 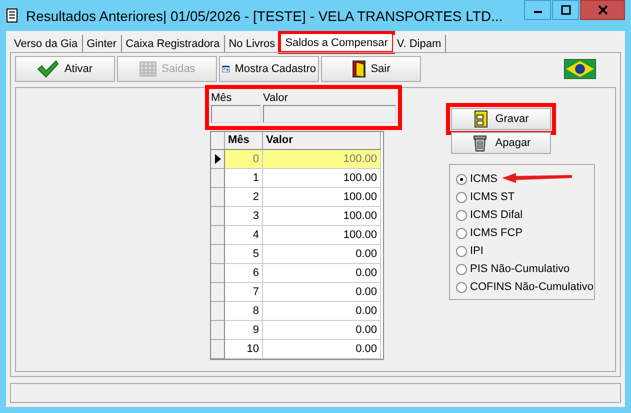 What do you see at coordinates (489, 233) in the screenshot?
I see `radio-label: ICMS FCP` at bounding box center [489, 233].